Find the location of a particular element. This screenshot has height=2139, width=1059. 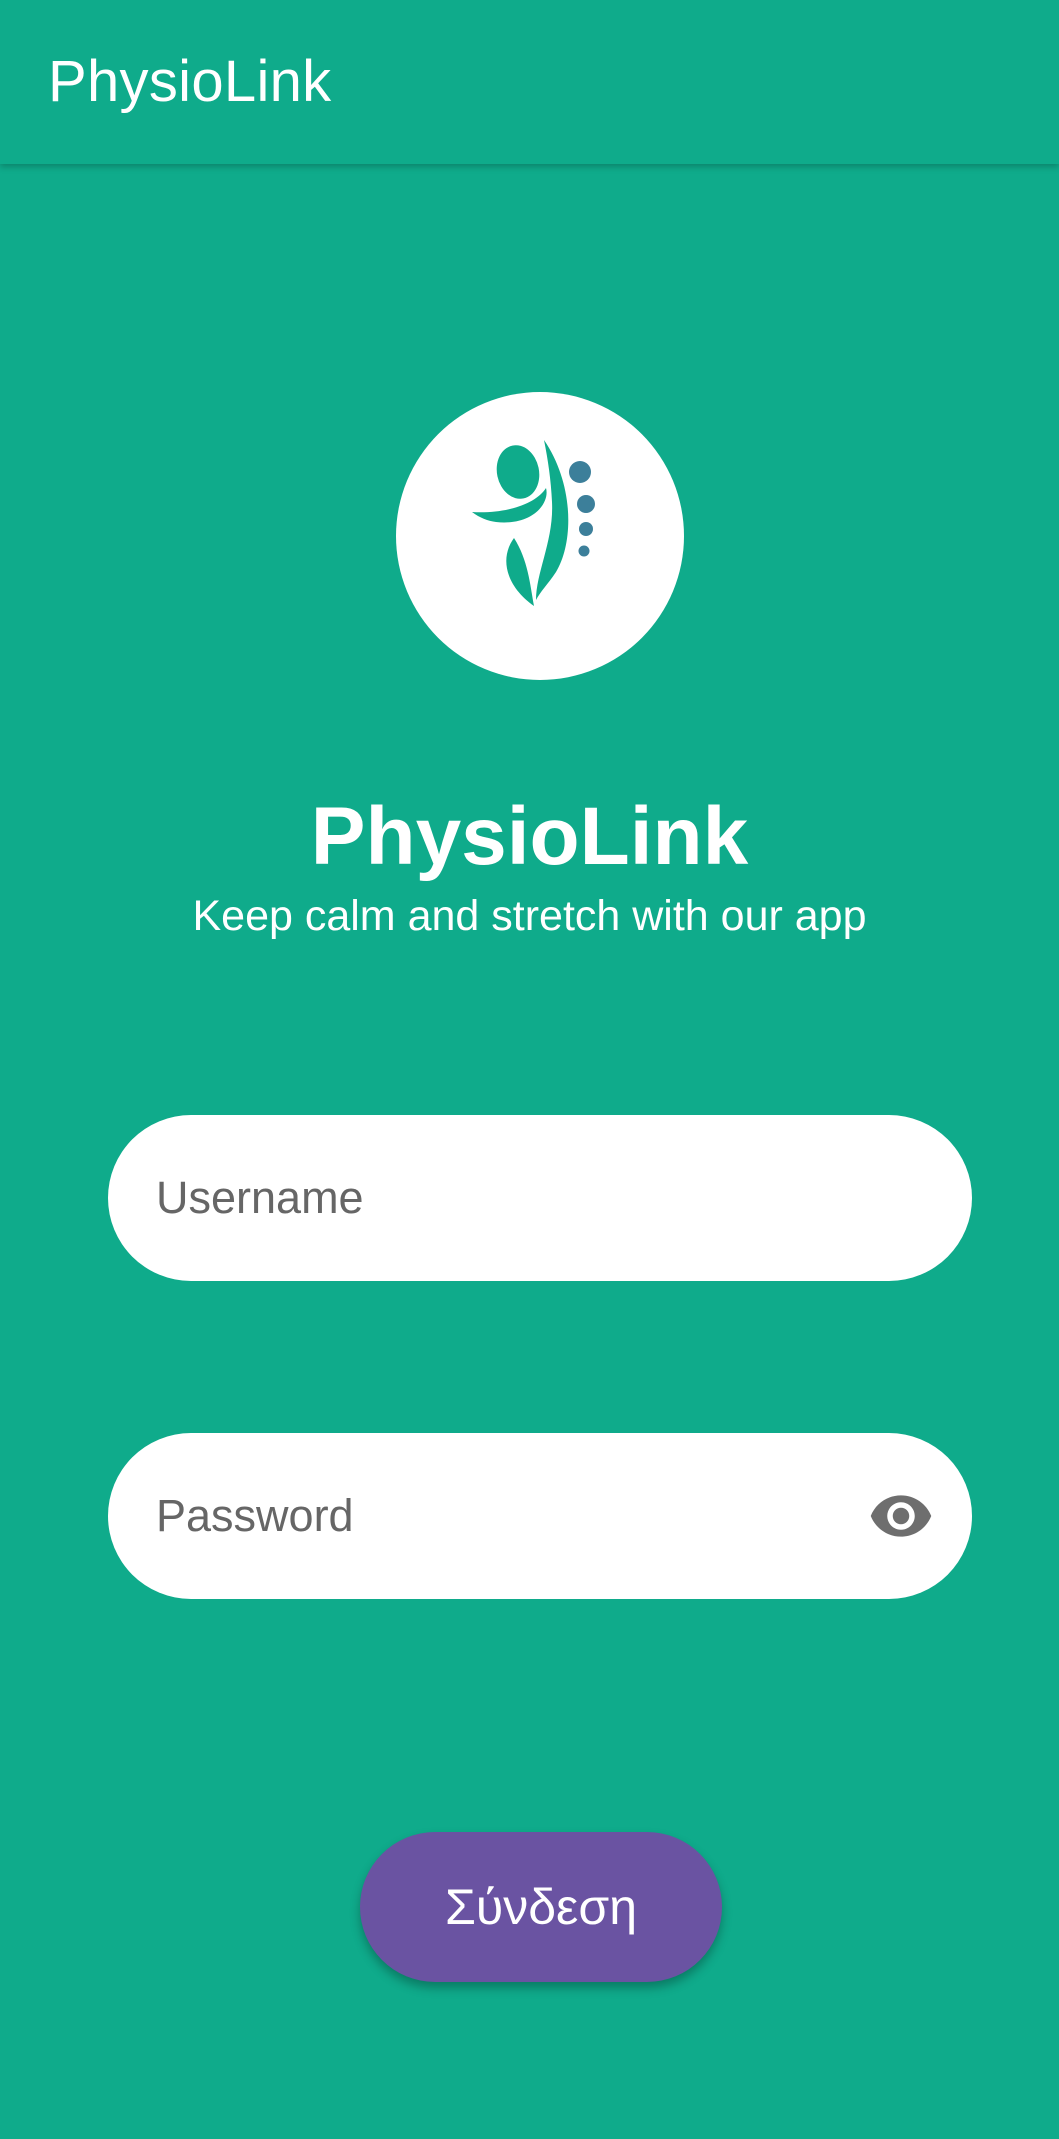

password-field is located at coordinates (540, 1516).